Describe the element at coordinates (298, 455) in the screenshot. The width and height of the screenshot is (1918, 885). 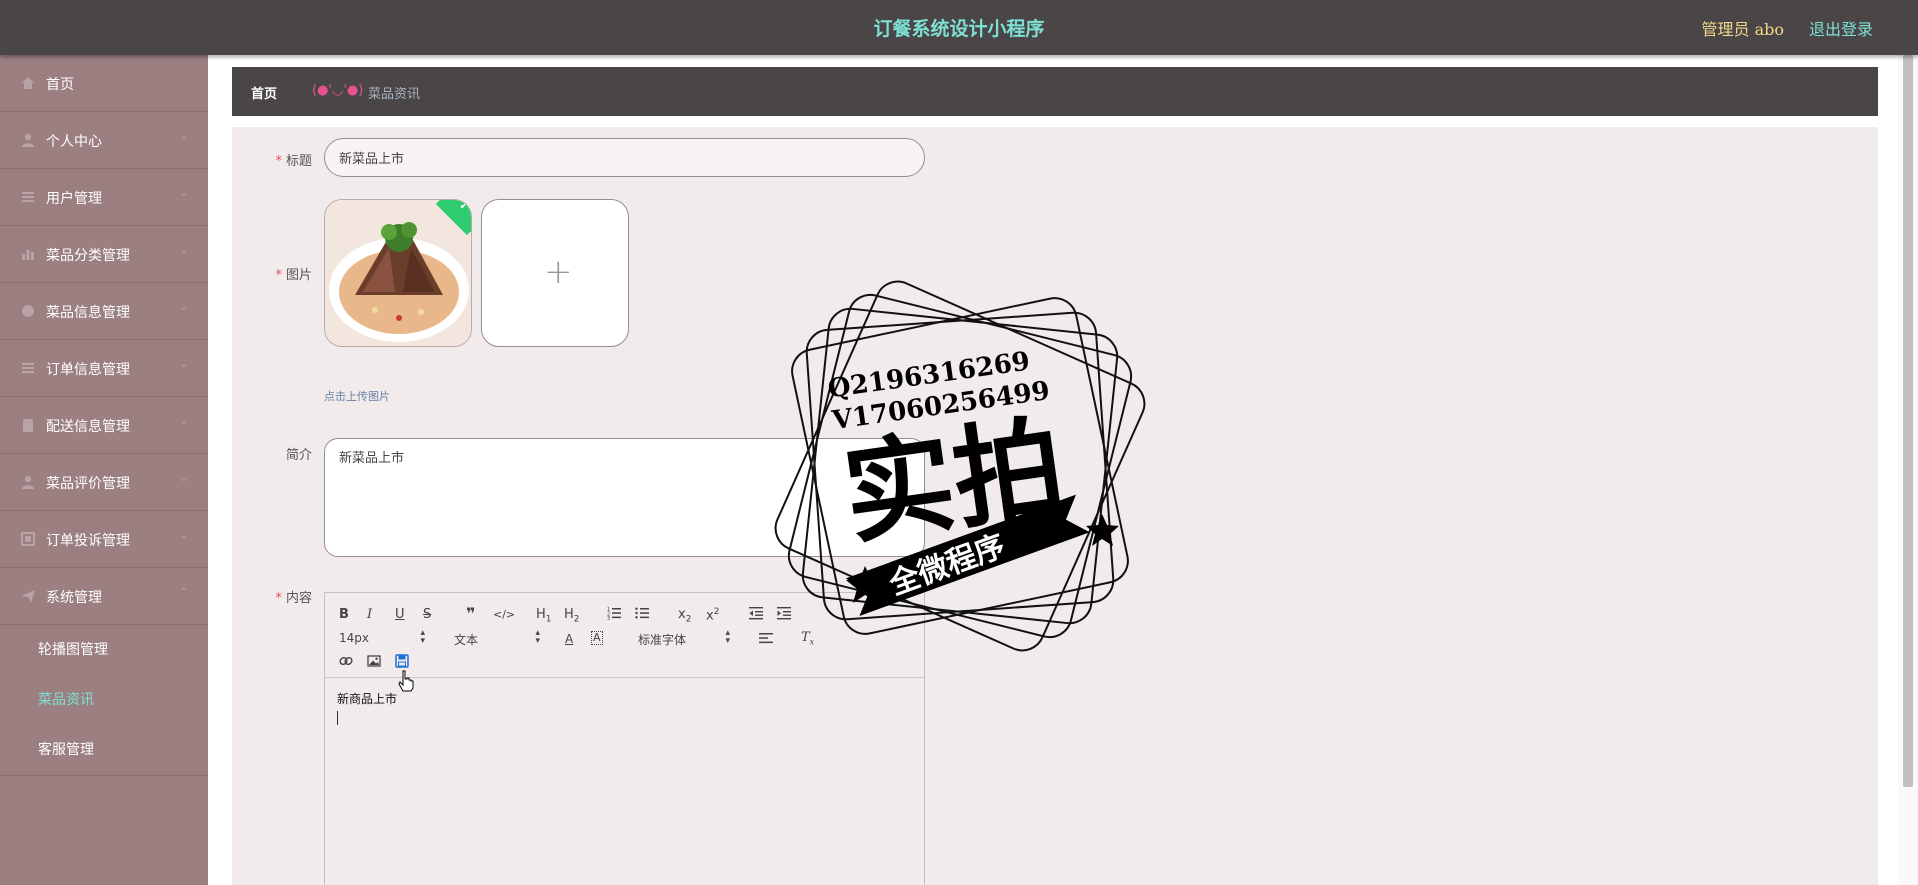
I see `intro-label: 简介` at that location.